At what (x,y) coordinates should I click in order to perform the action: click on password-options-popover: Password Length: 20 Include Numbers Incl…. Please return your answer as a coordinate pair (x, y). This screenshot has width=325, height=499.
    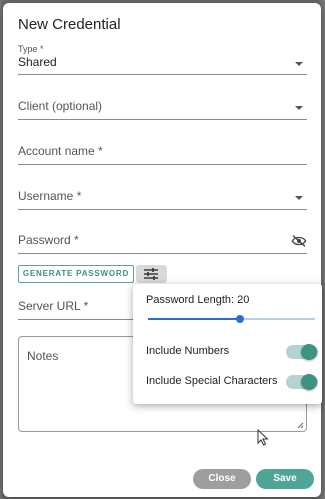
    Looking at the image, I should click on (227, 344).